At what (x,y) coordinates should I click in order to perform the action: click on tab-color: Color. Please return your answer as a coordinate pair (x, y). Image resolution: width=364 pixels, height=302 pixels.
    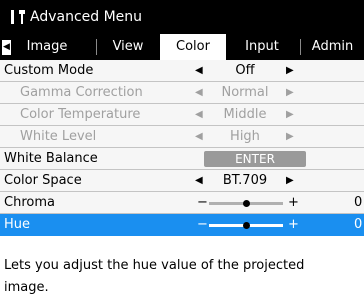
    Looking at the image, I should click on (193, 47).